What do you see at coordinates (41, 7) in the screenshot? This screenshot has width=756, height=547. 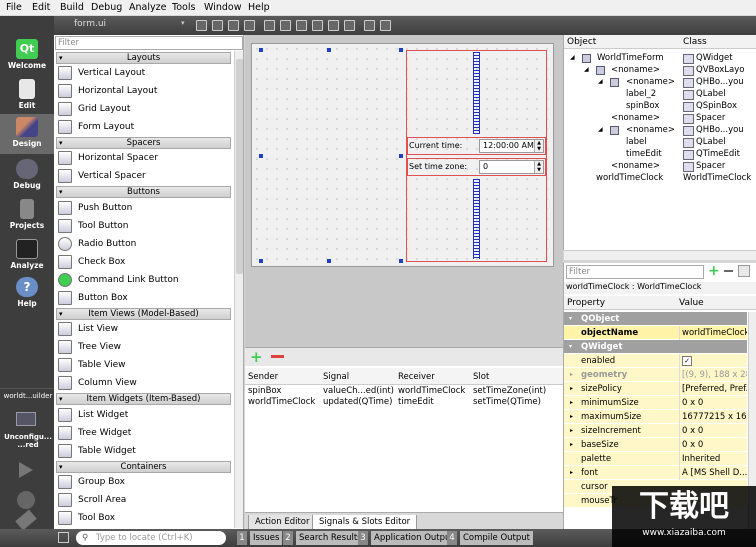 I see `menu-edit: Edit` at bounding box center [41, 7].